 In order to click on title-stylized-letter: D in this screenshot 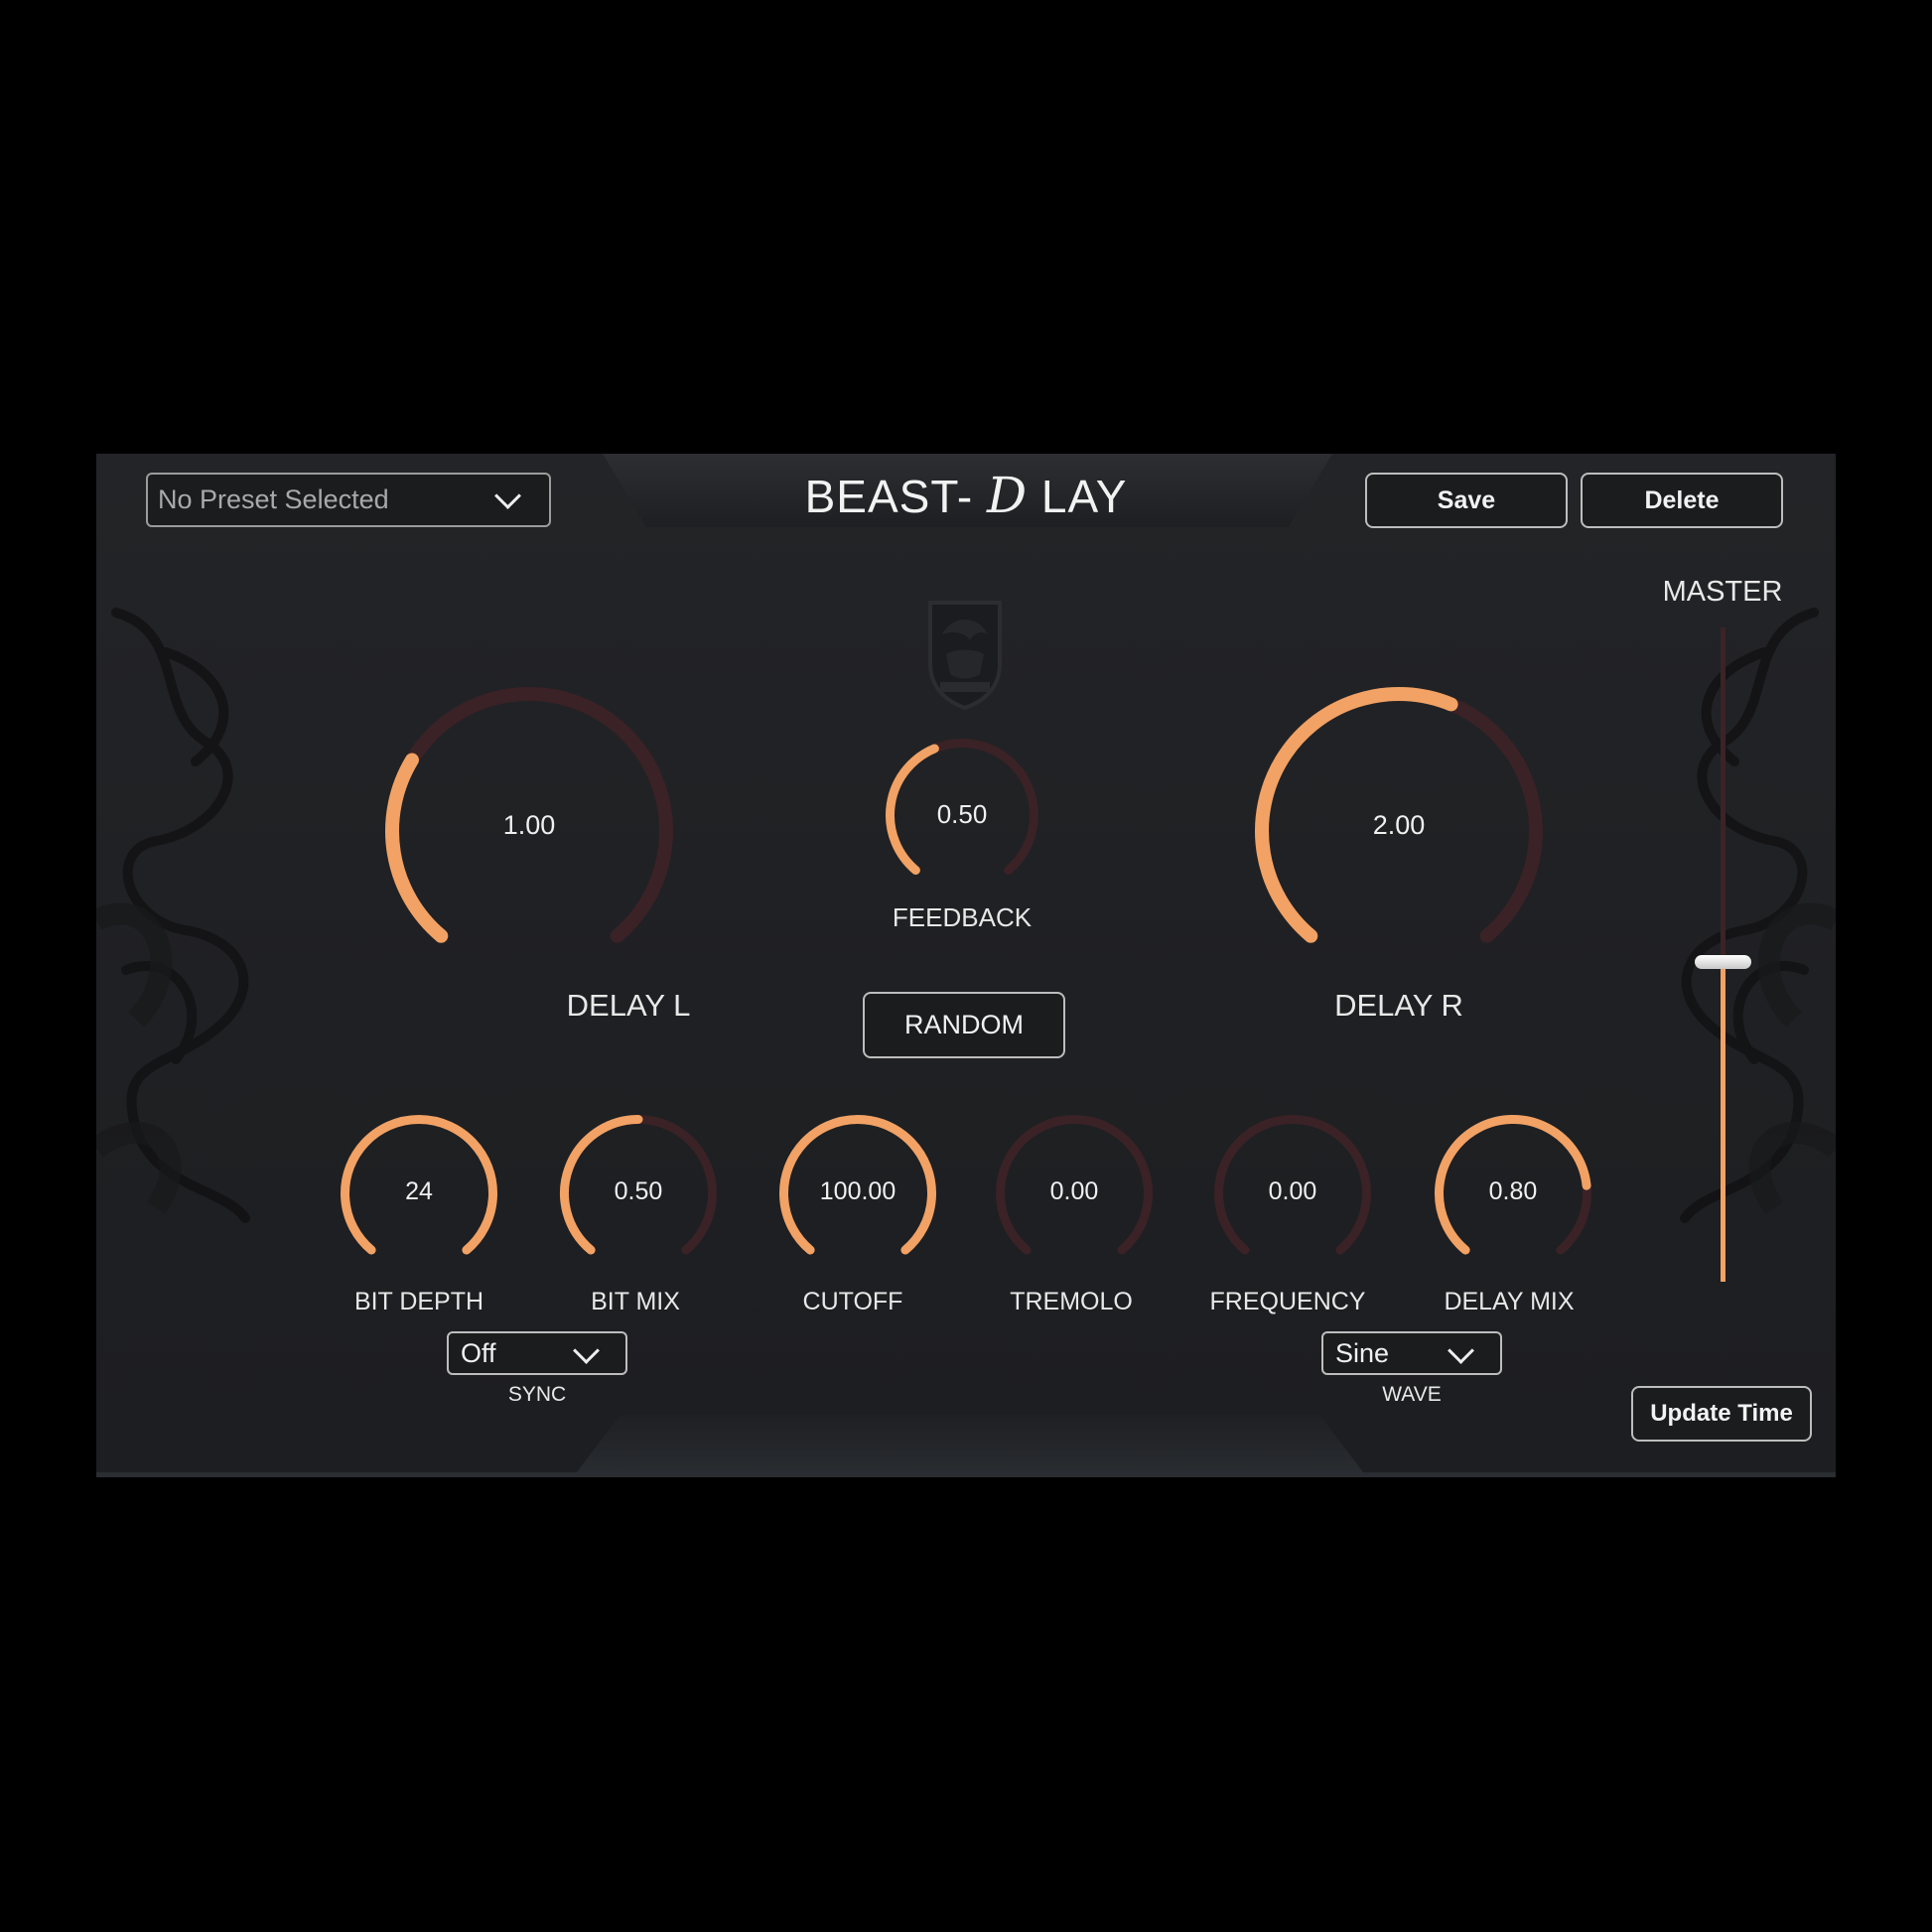, I will do `click(1008, 496)`.